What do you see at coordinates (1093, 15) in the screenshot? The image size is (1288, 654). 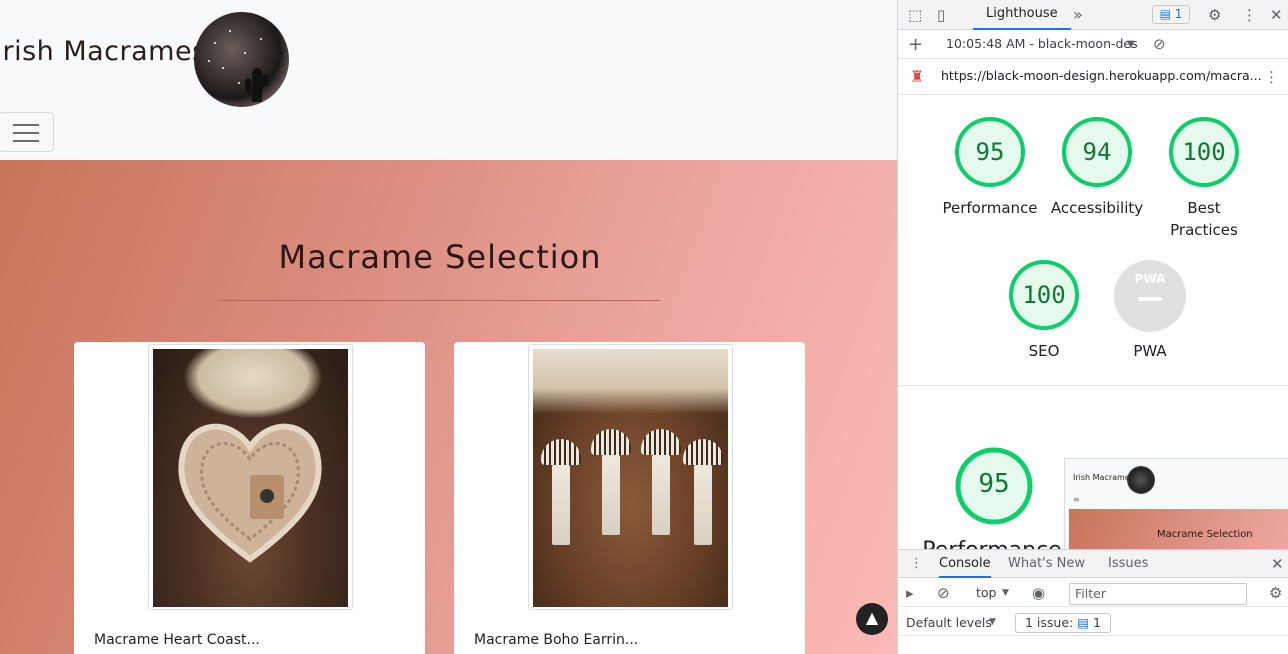 I see `devtools-toolbar: ⬚ ▯ Lighthouse » ▤ 1 ⚙ ⋮ ✕` at bounding box center [1093, 15].